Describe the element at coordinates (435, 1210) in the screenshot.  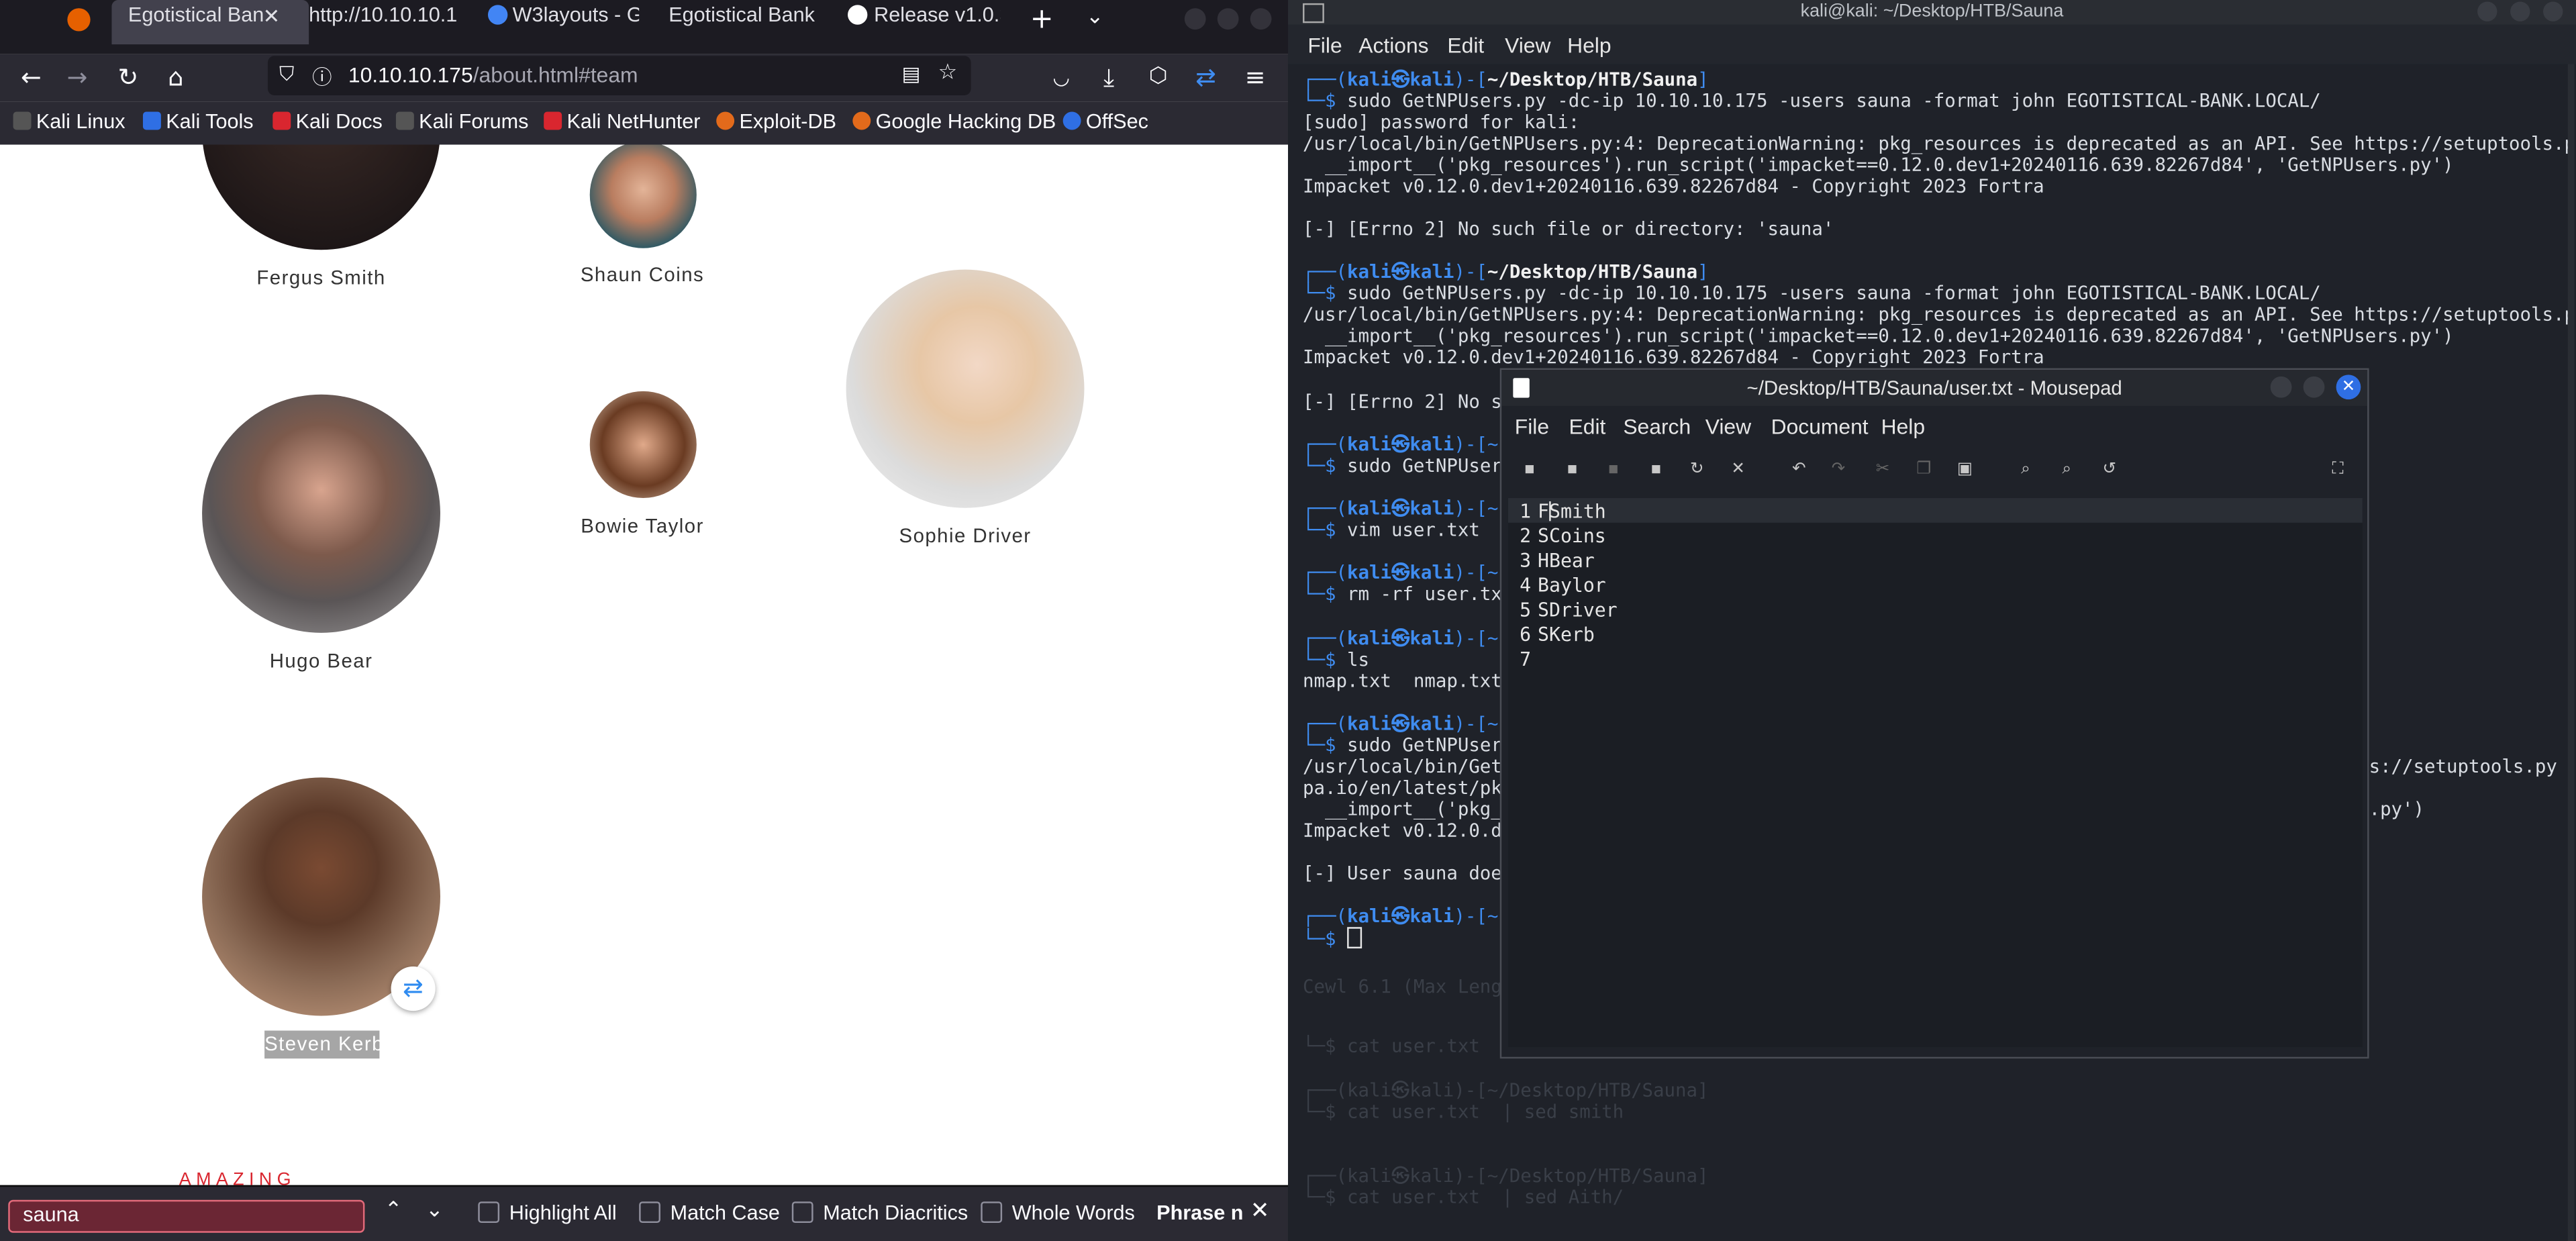
I see `find-next-icon: ⌄` at that location.